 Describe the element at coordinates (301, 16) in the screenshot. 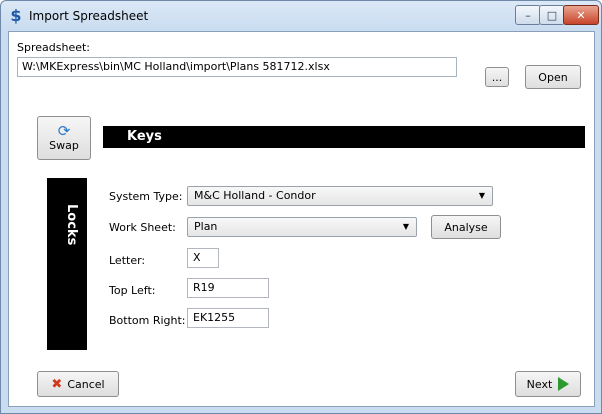

I see `title-bar: $ Import Spreadsheet – □ ✕` at that location.